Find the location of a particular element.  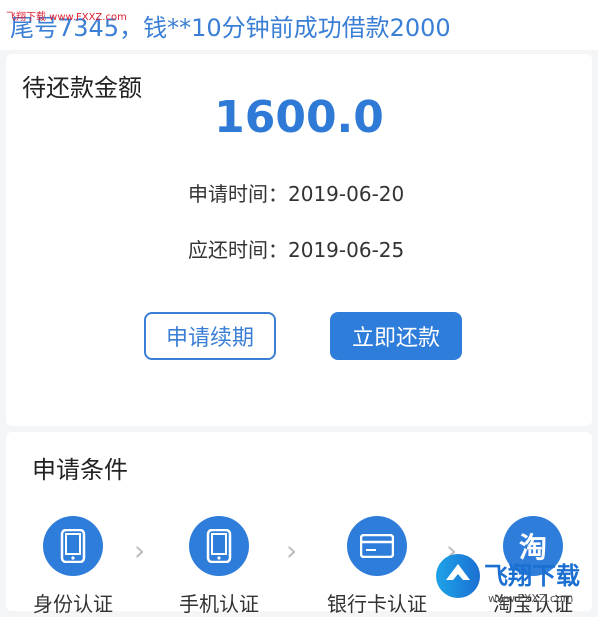

apply-time-row: 申请时间：2019-06-20 is located at coordinates (296, 192).